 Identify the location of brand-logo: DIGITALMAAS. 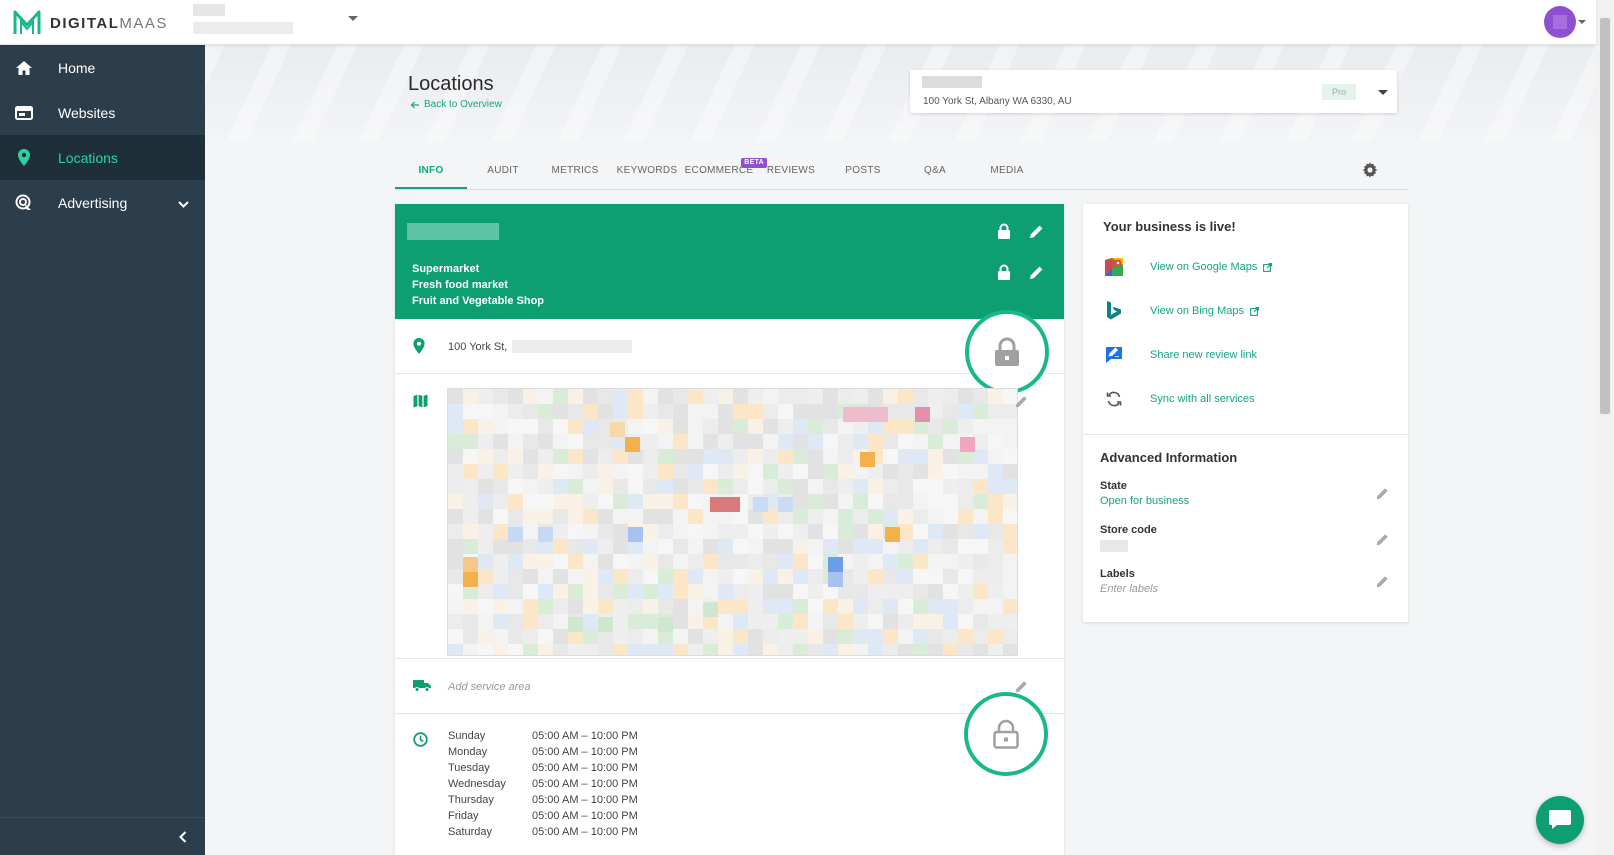
(90, 23).